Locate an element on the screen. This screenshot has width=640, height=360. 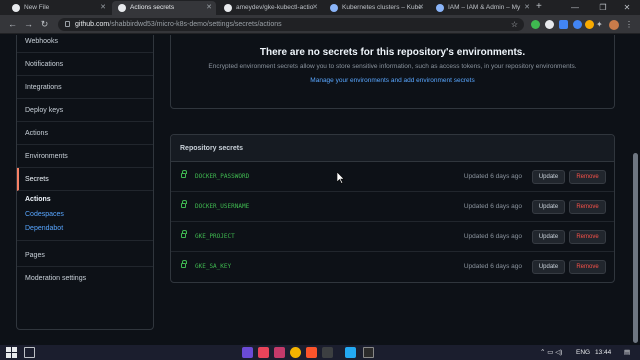
sidebar-item-secrets: Secrets is located at coordinates (85, 179).